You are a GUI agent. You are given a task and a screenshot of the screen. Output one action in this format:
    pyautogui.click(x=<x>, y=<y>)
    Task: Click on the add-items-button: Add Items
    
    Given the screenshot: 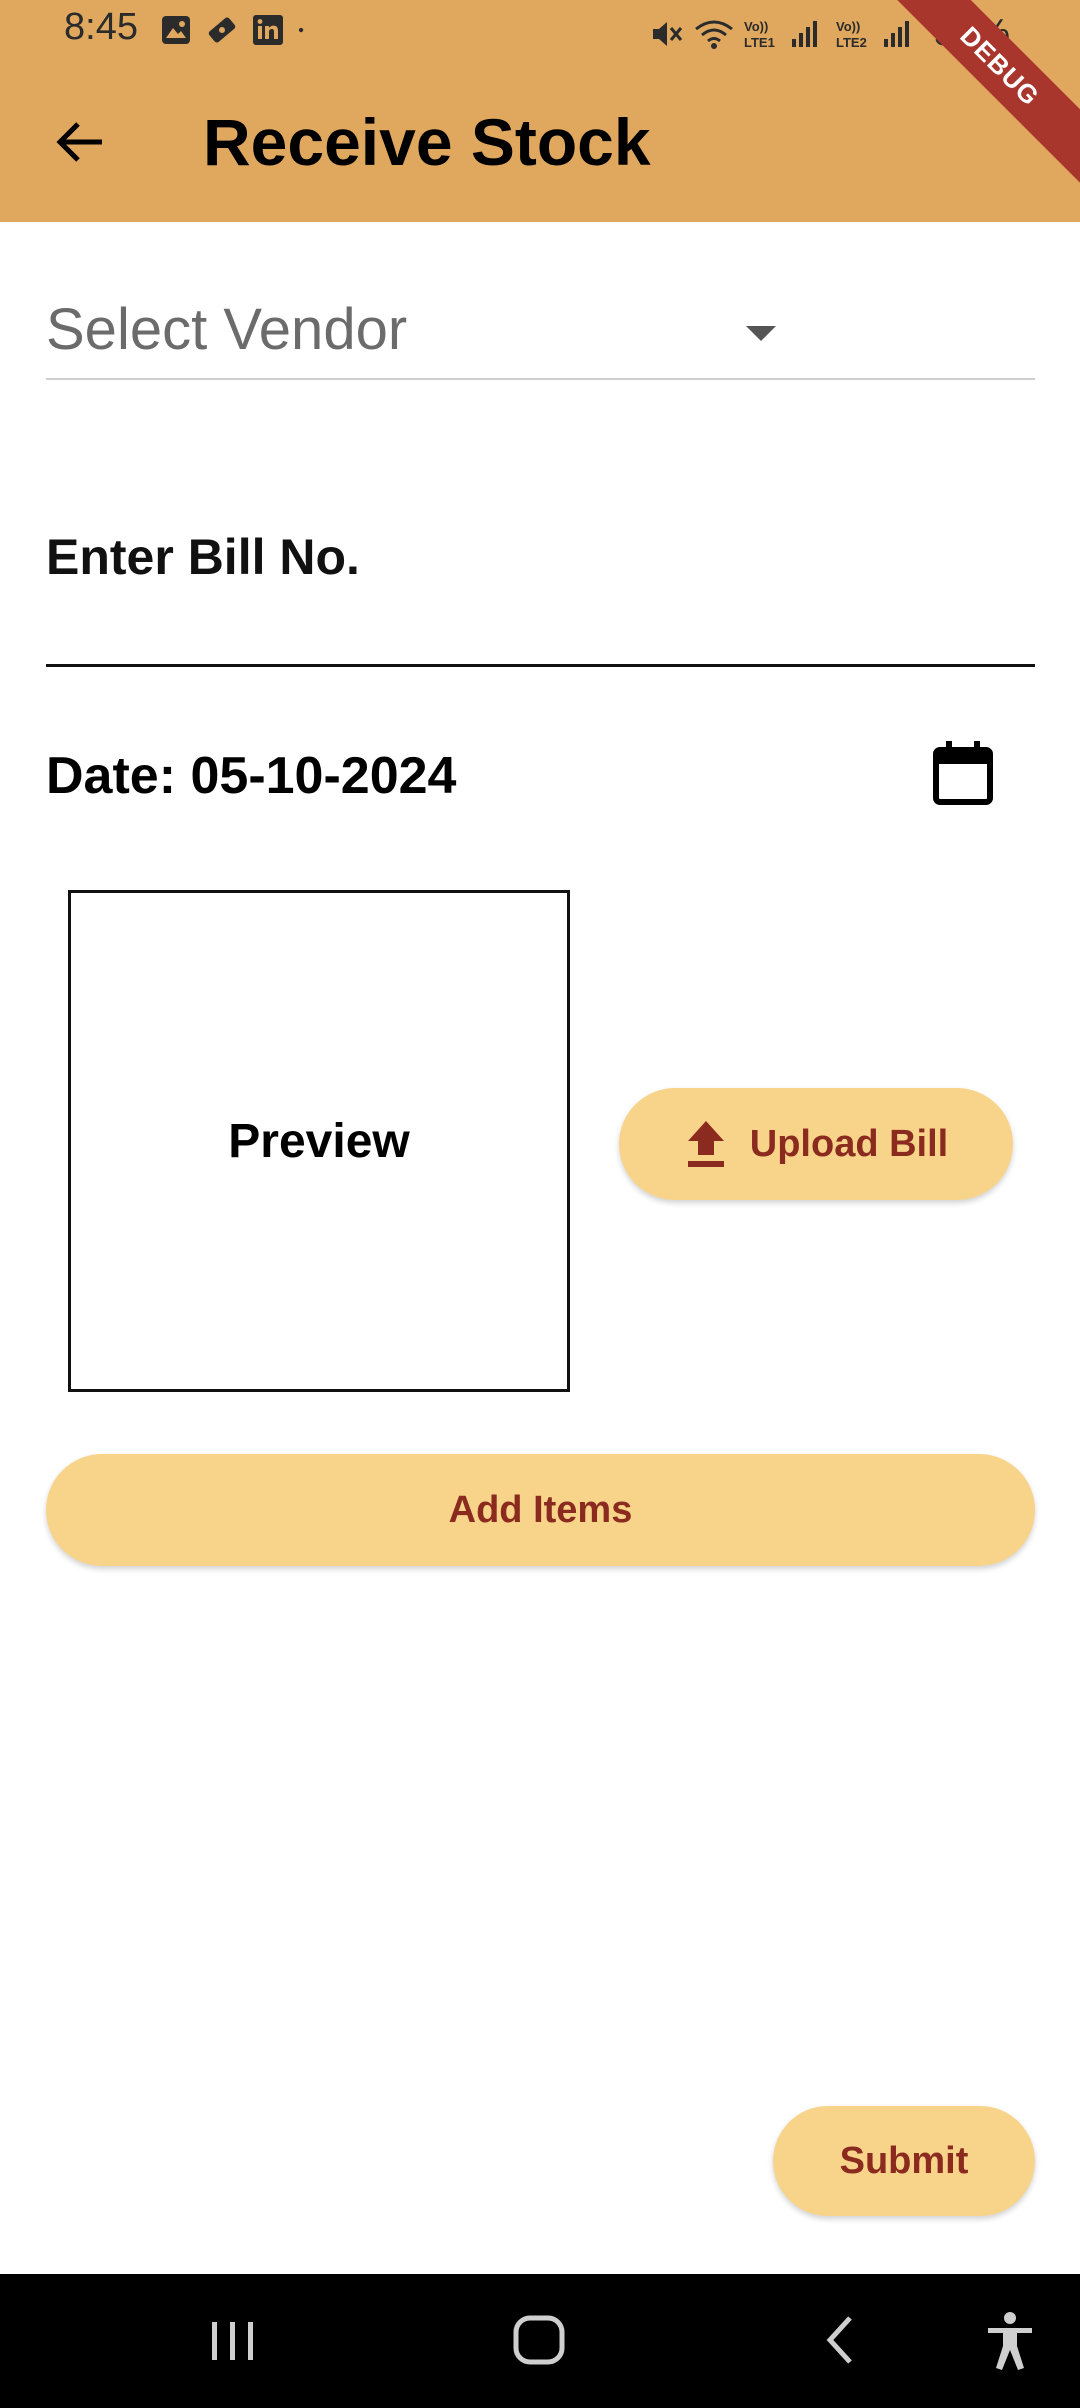 What is the action you would take?
    pyautogui.click(x=540, y=1510)
    